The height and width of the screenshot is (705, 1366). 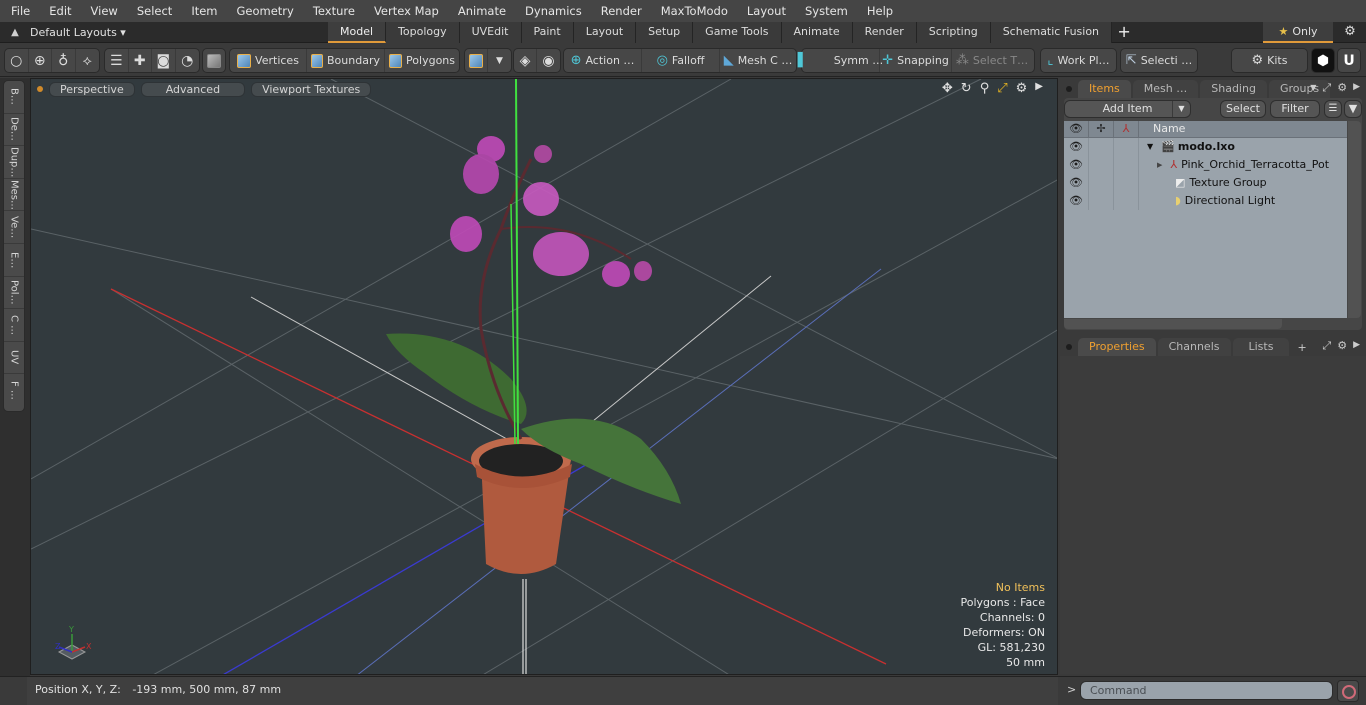 What do you see at coordinates (1333, 109) in the screenshot?
I see `list-options-icon: ☰` at bounding box center [1333, 109].